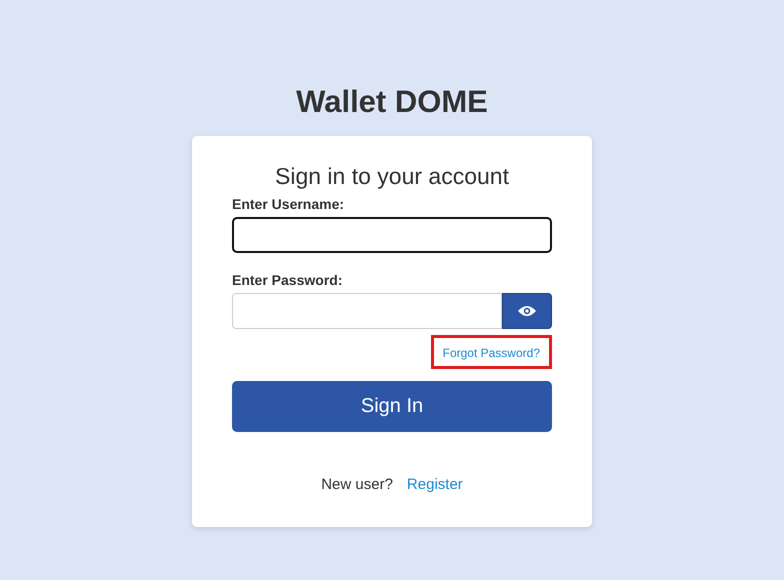 The image size is (784, 580). I want to click on sign-in-button: Sign In, so click(392, 406).